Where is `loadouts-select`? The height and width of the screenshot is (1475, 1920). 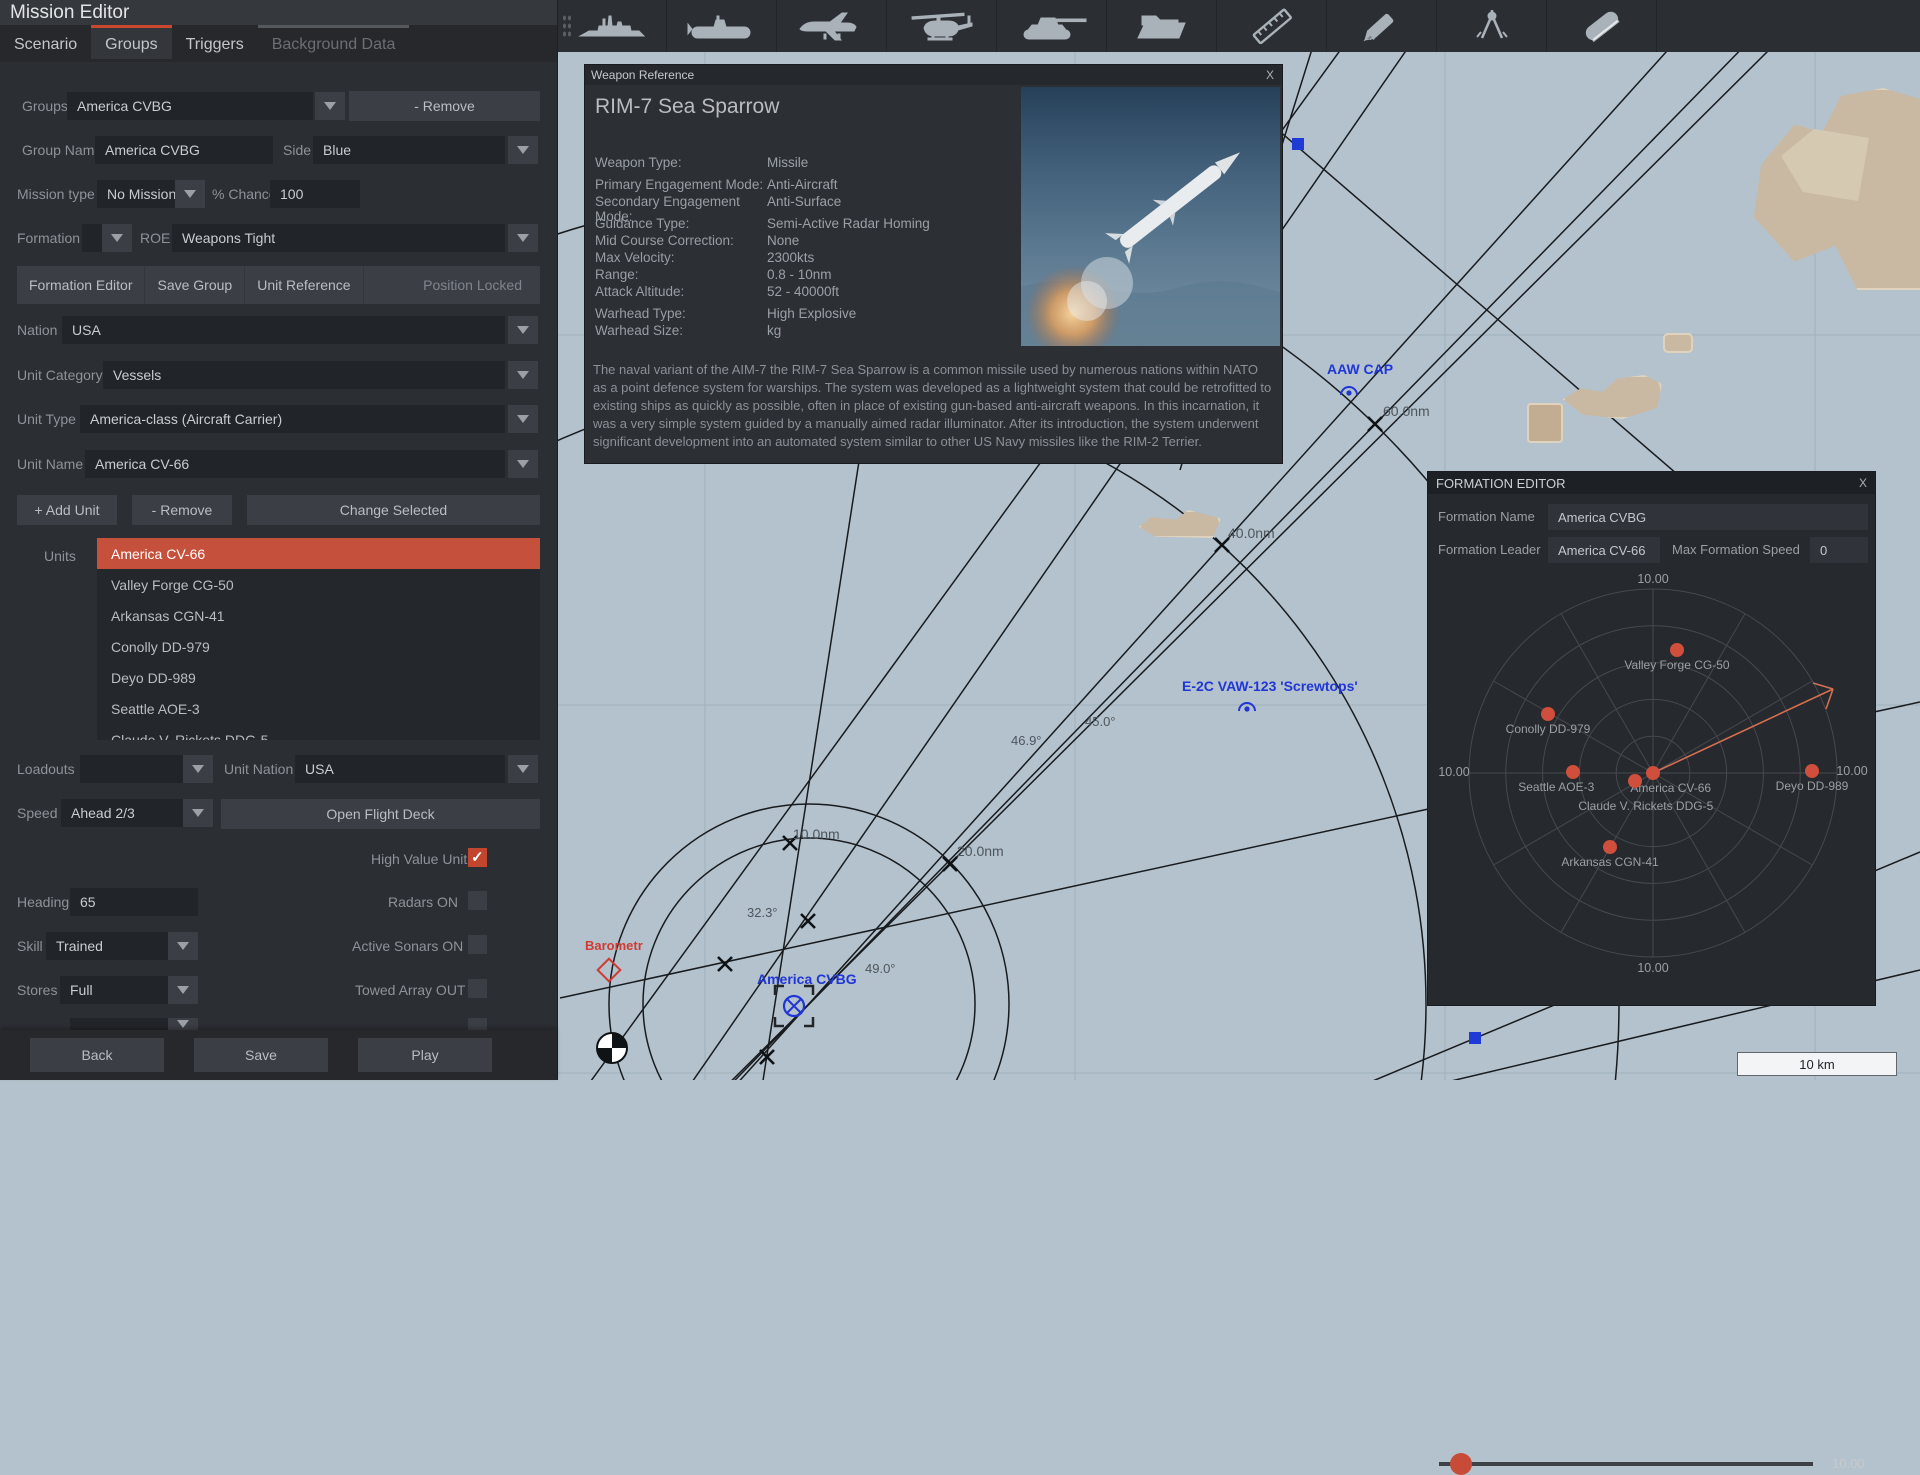 loadouts-select is located at coordinates (131, 769).